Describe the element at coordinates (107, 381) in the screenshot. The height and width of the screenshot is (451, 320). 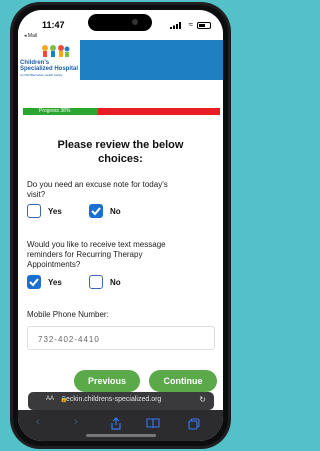
I see `previous-button: Previous` at that location.